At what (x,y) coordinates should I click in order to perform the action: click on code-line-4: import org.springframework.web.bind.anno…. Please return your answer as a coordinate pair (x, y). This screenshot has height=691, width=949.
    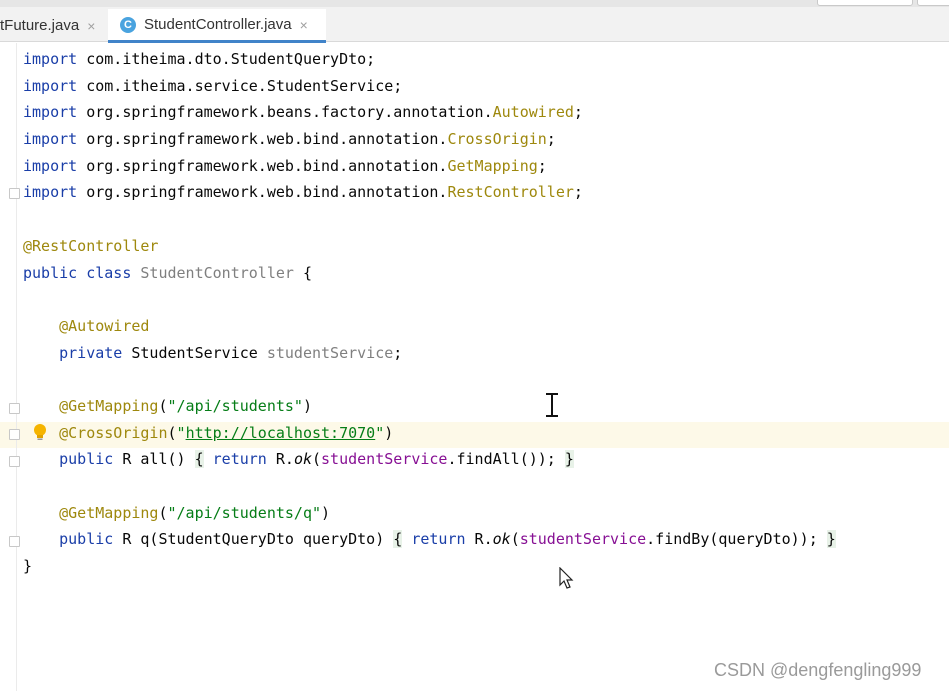
    Looking at the image, I should click on (289, 139).